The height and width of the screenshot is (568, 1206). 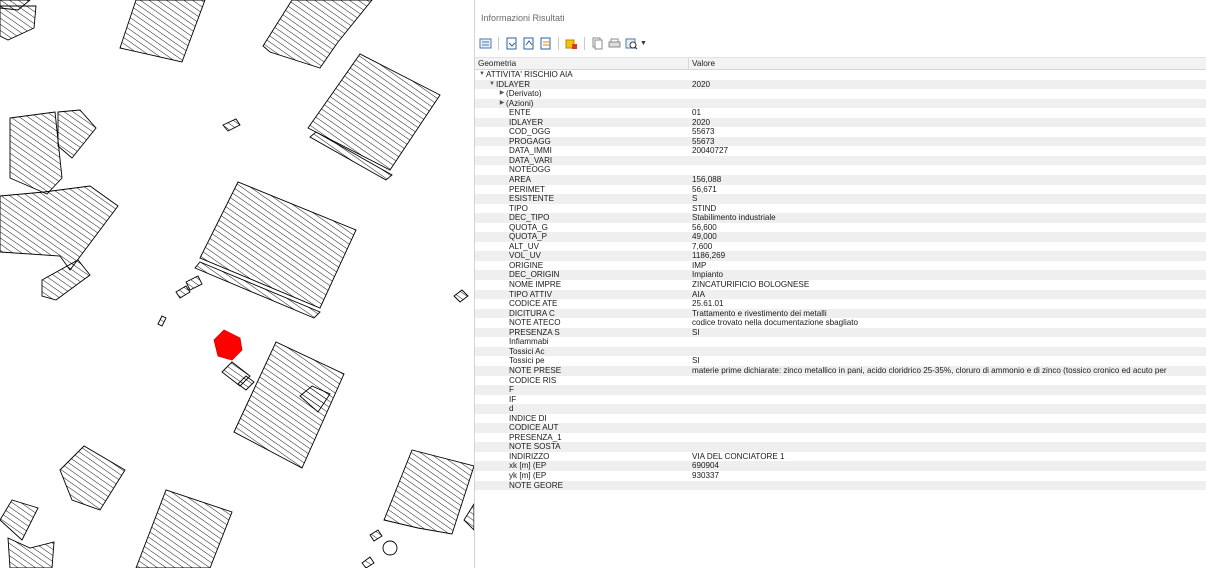 I want to click on attribute-row: COD_OGG 55673, so click(x=840, y=132).